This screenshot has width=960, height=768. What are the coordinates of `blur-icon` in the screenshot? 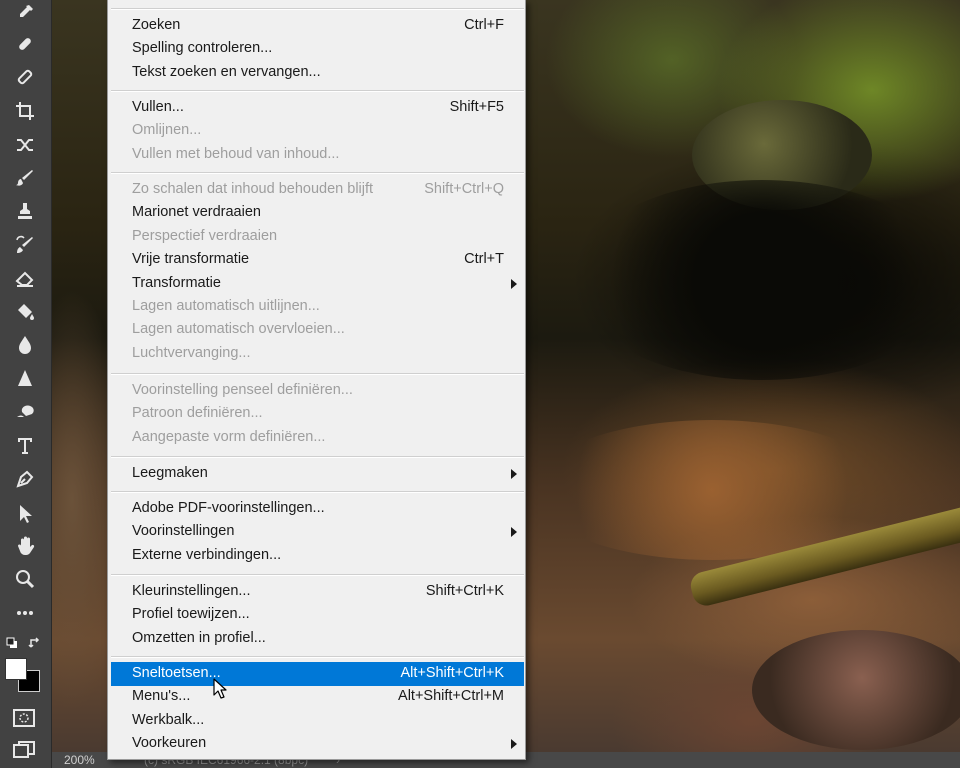 It's located at (25, 344).